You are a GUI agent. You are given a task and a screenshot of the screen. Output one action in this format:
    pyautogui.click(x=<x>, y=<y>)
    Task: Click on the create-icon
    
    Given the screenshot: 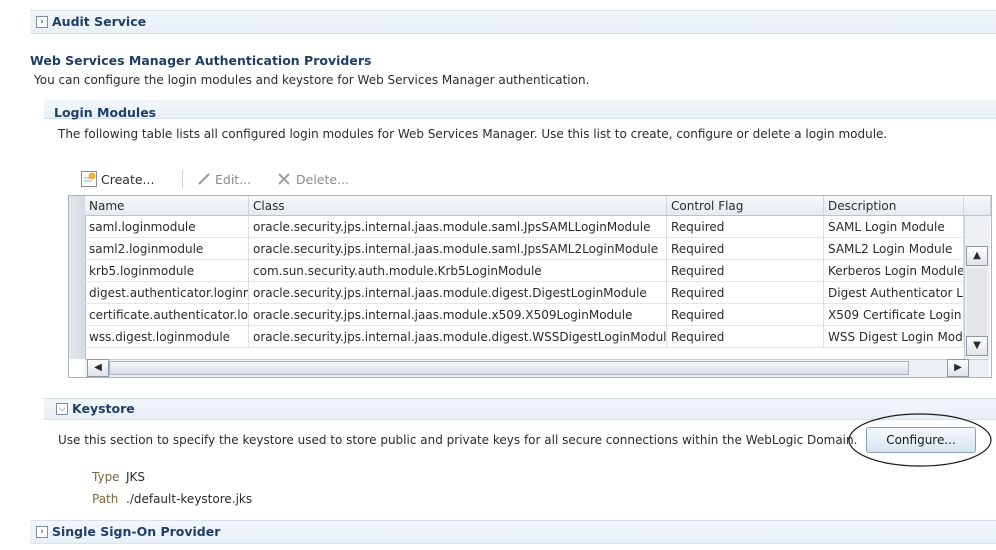 What is the action you would take?
    pyautogui.click(x=89, y=179)
    